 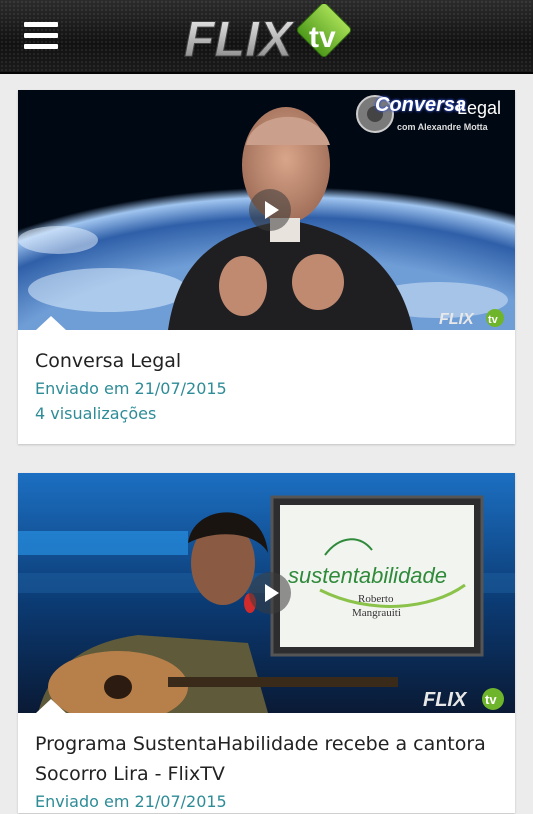 What do you see at coordinates (376, 613) in the screenshot?
I see `screen-logo-name-2: Mangrauiti` at bounding box center [376, 613].